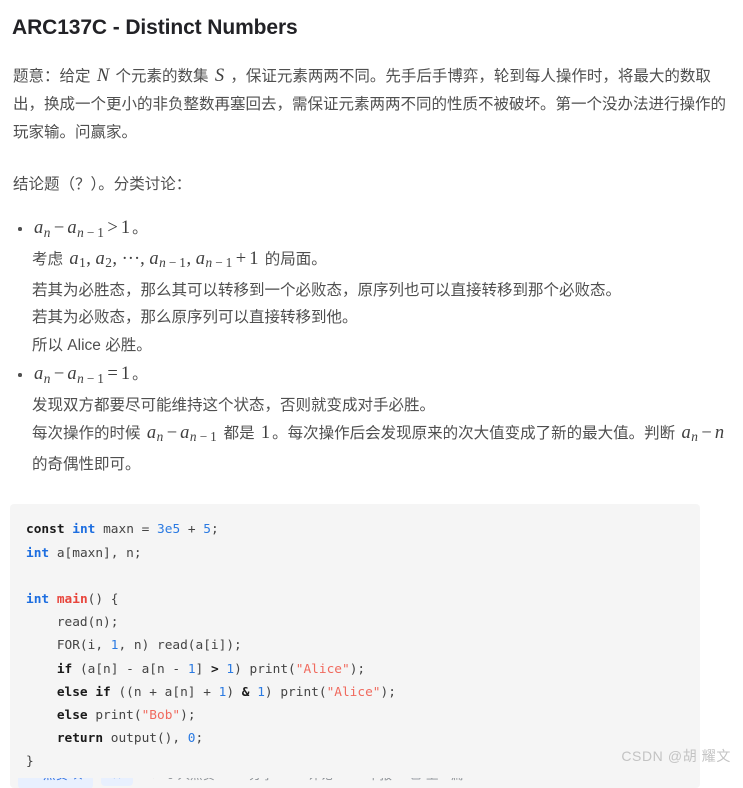 Image resolution: width=743 pixels, height=788 pixels. What do you see at coordinates (103, 76) in the screenshot?
I see `math-inline-N: N` at bounding box center [103, 76].